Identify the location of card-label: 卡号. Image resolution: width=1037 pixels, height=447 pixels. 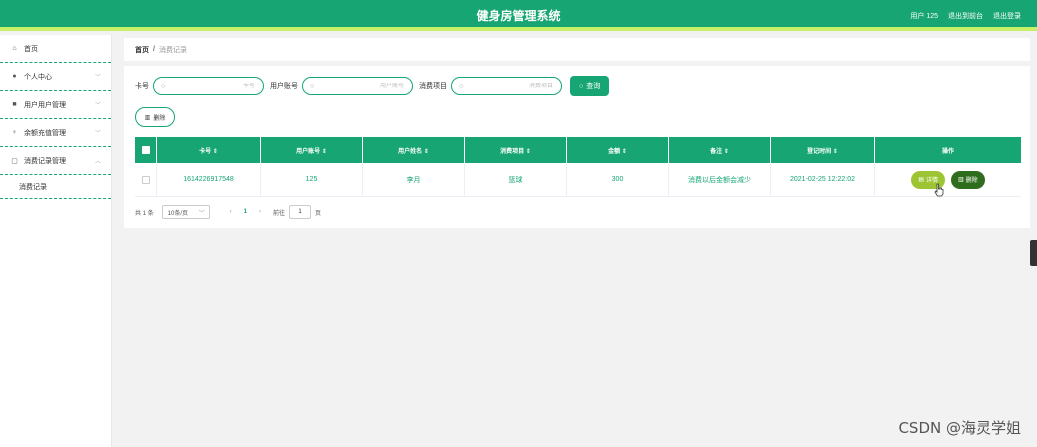
(142, 86).